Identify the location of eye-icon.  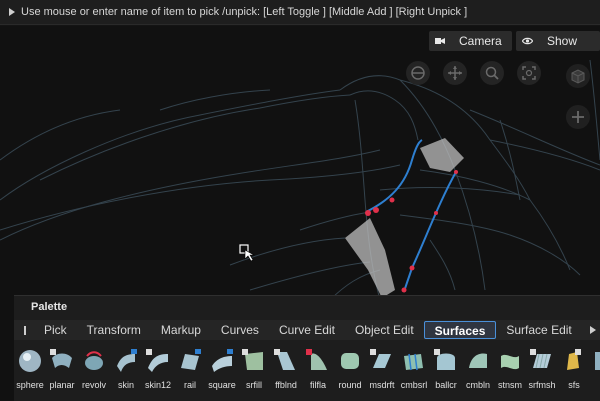
(527, 41).